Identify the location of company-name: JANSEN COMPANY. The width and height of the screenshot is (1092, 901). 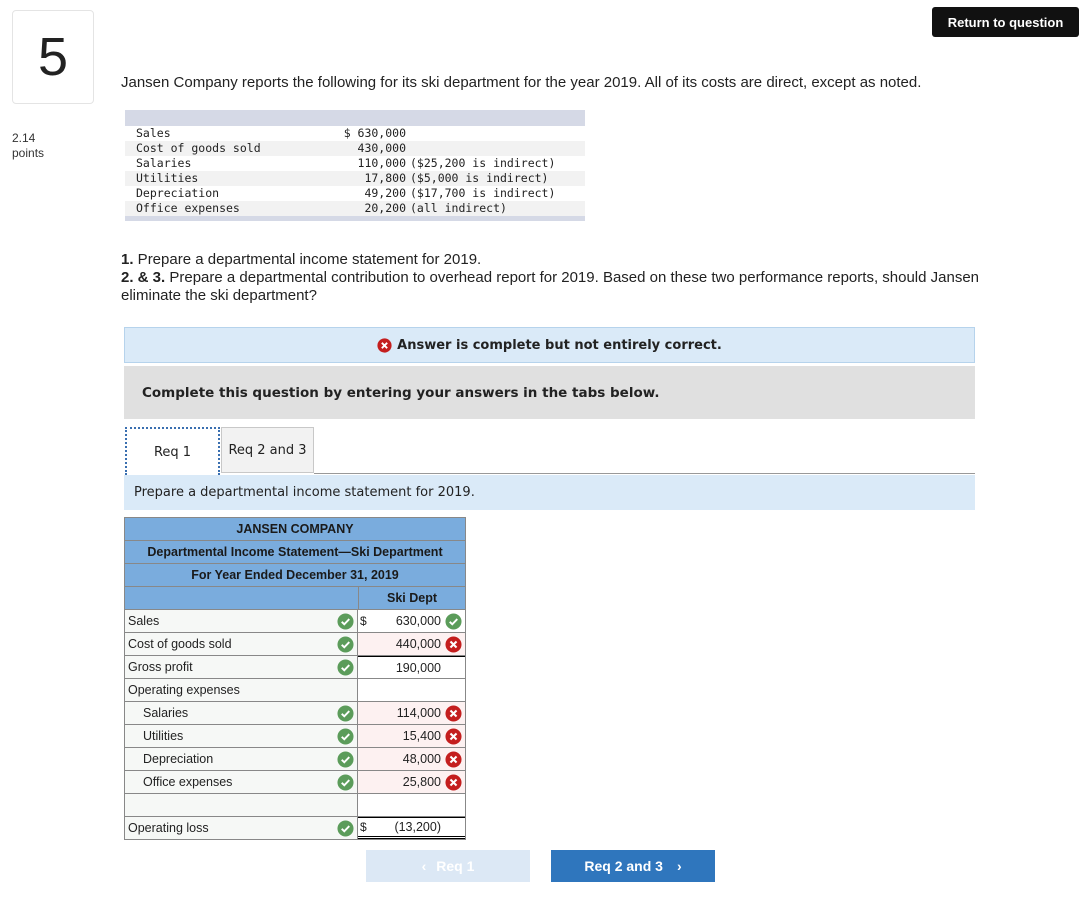
(295, 529).